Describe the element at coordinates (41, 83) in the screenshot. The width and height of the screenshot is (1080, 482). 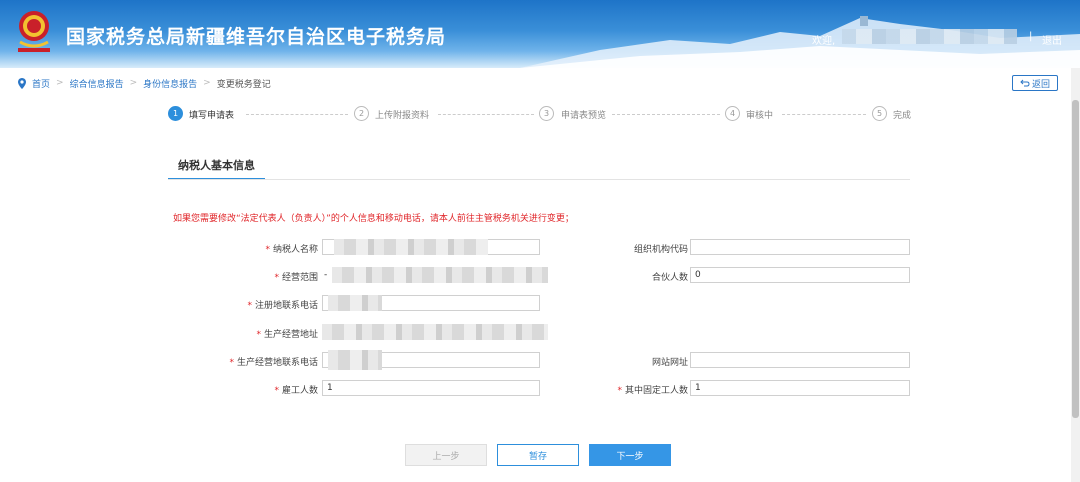
I see `breadcrumb-home: 首页` at that location.